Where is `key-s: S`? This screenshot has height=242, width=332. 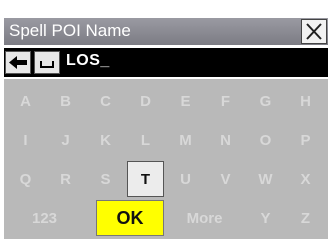 key-s: S is located at coordinates (105, 179).